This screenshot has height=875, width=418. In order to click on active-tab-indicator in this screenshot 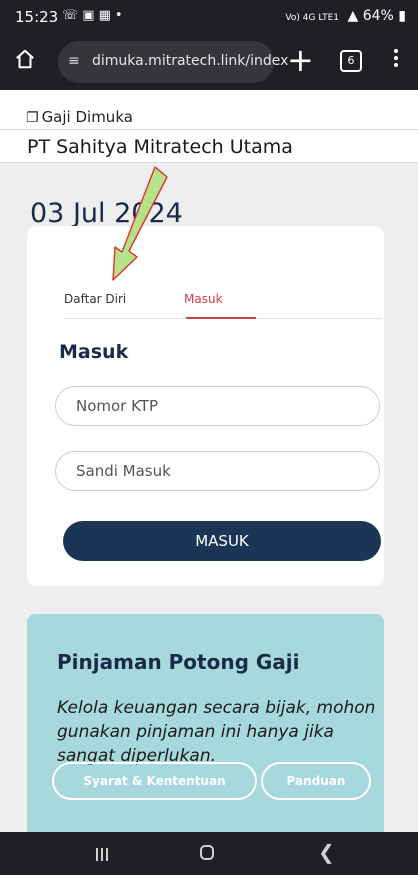, I will do `click(221, 318)`.